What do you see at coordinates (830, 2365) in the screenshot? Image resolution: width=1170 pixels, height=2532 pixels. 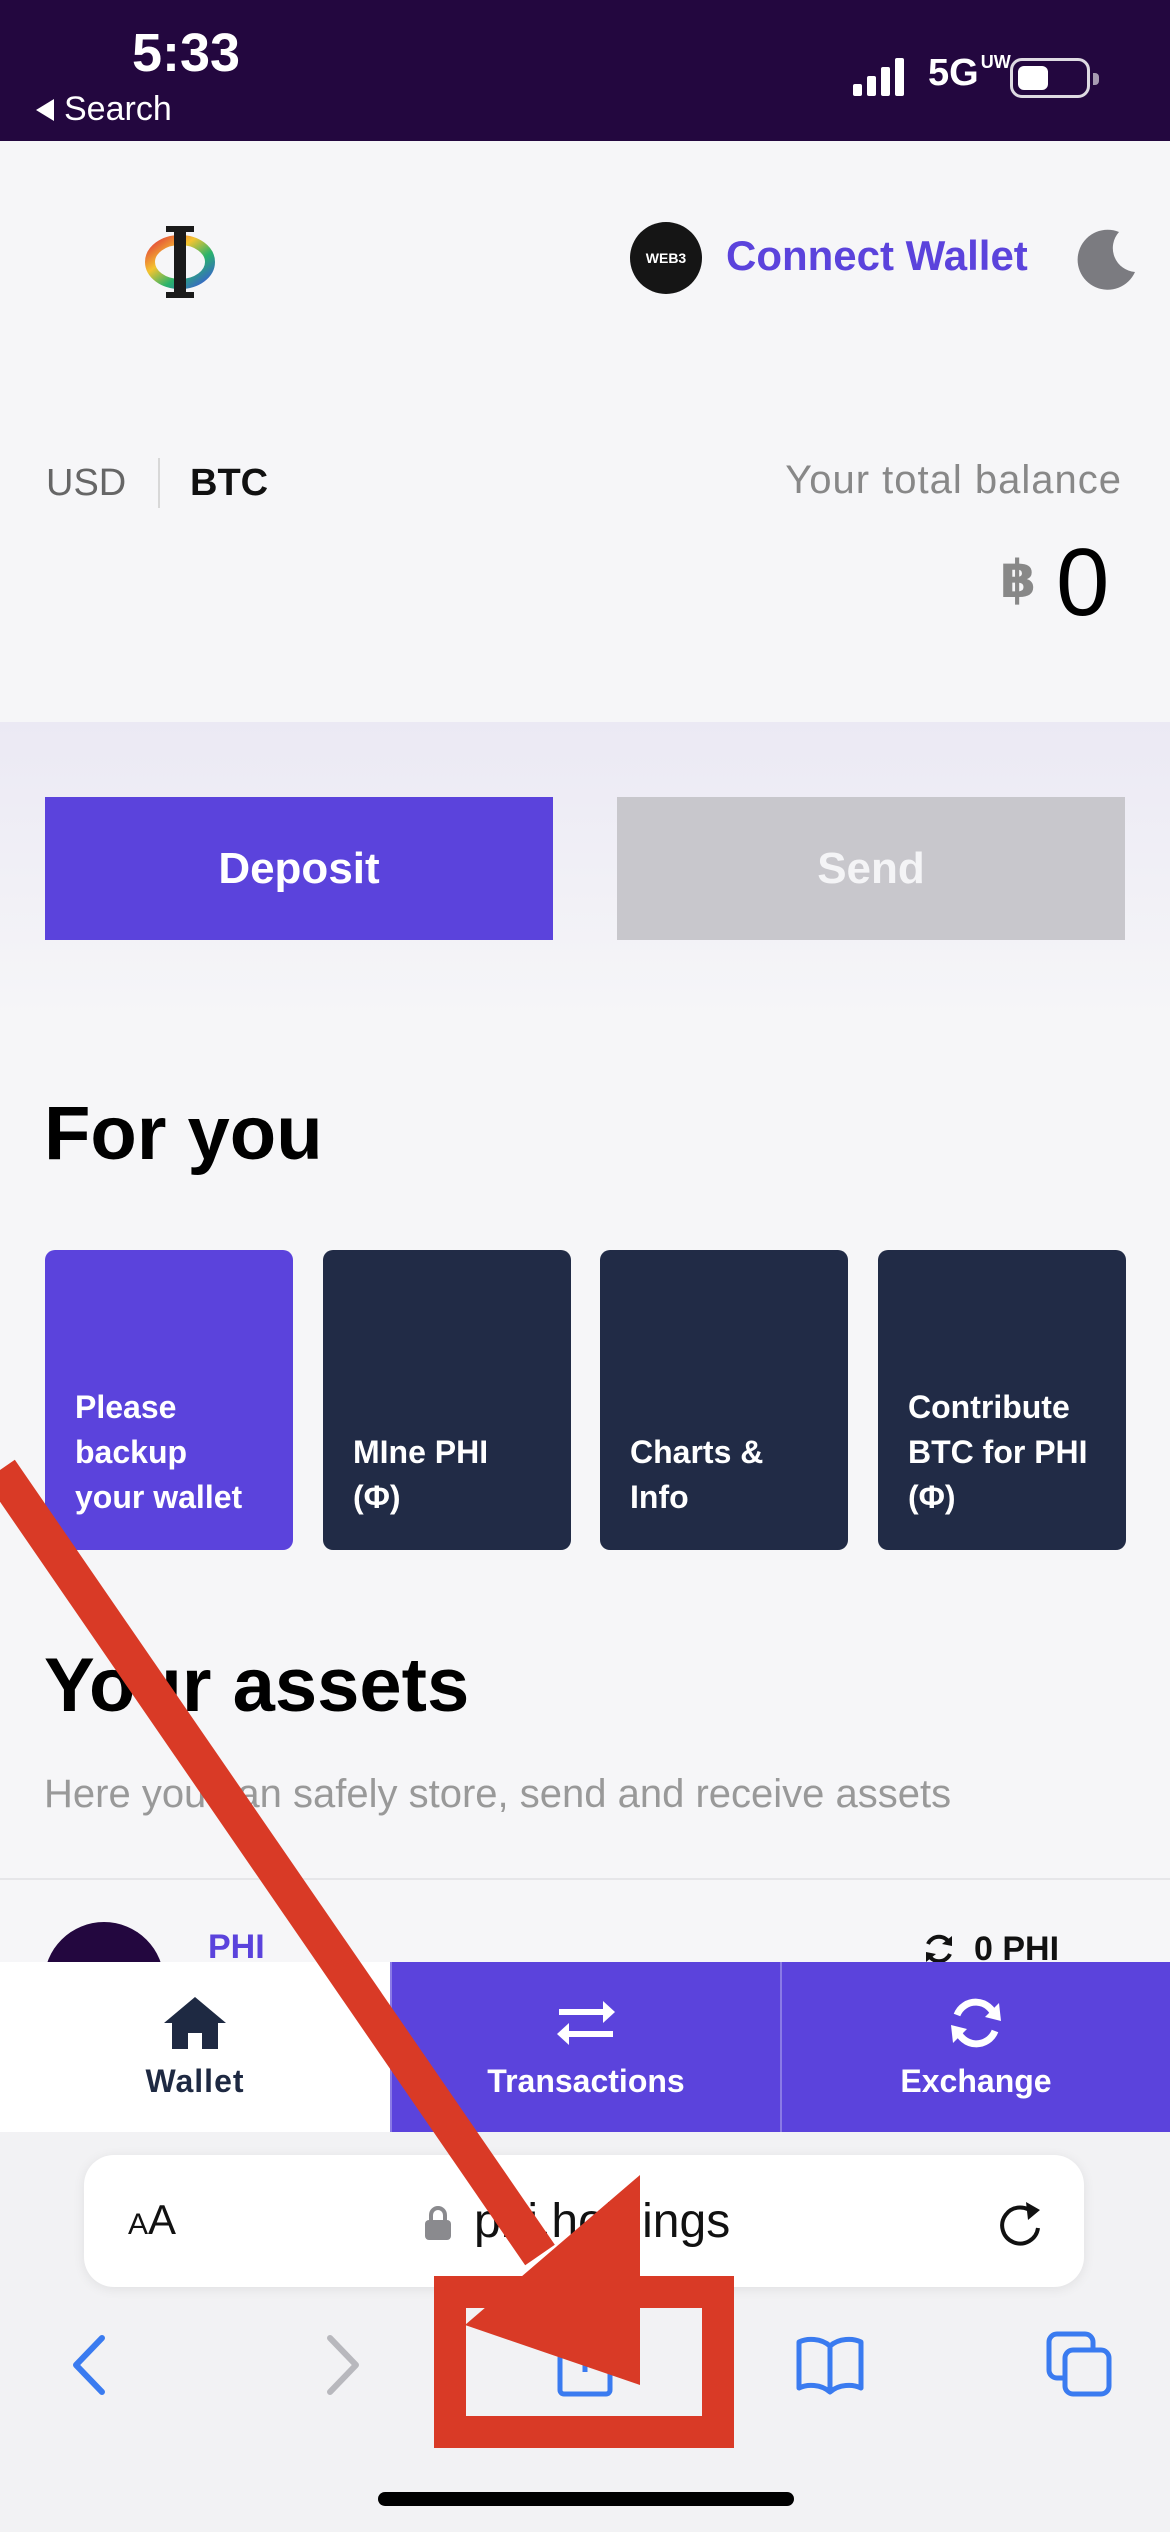 I see `bookmarks-book-icon` at bounding box center [830, 2365].